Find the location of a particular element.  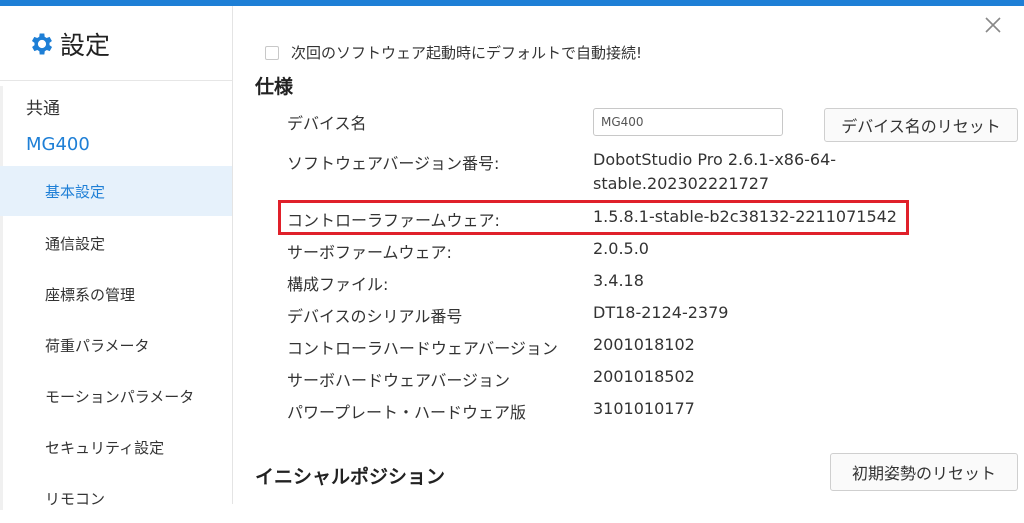

software-version-label: ソフトウェアバージョン番号: is located at coordinates (393, 163).